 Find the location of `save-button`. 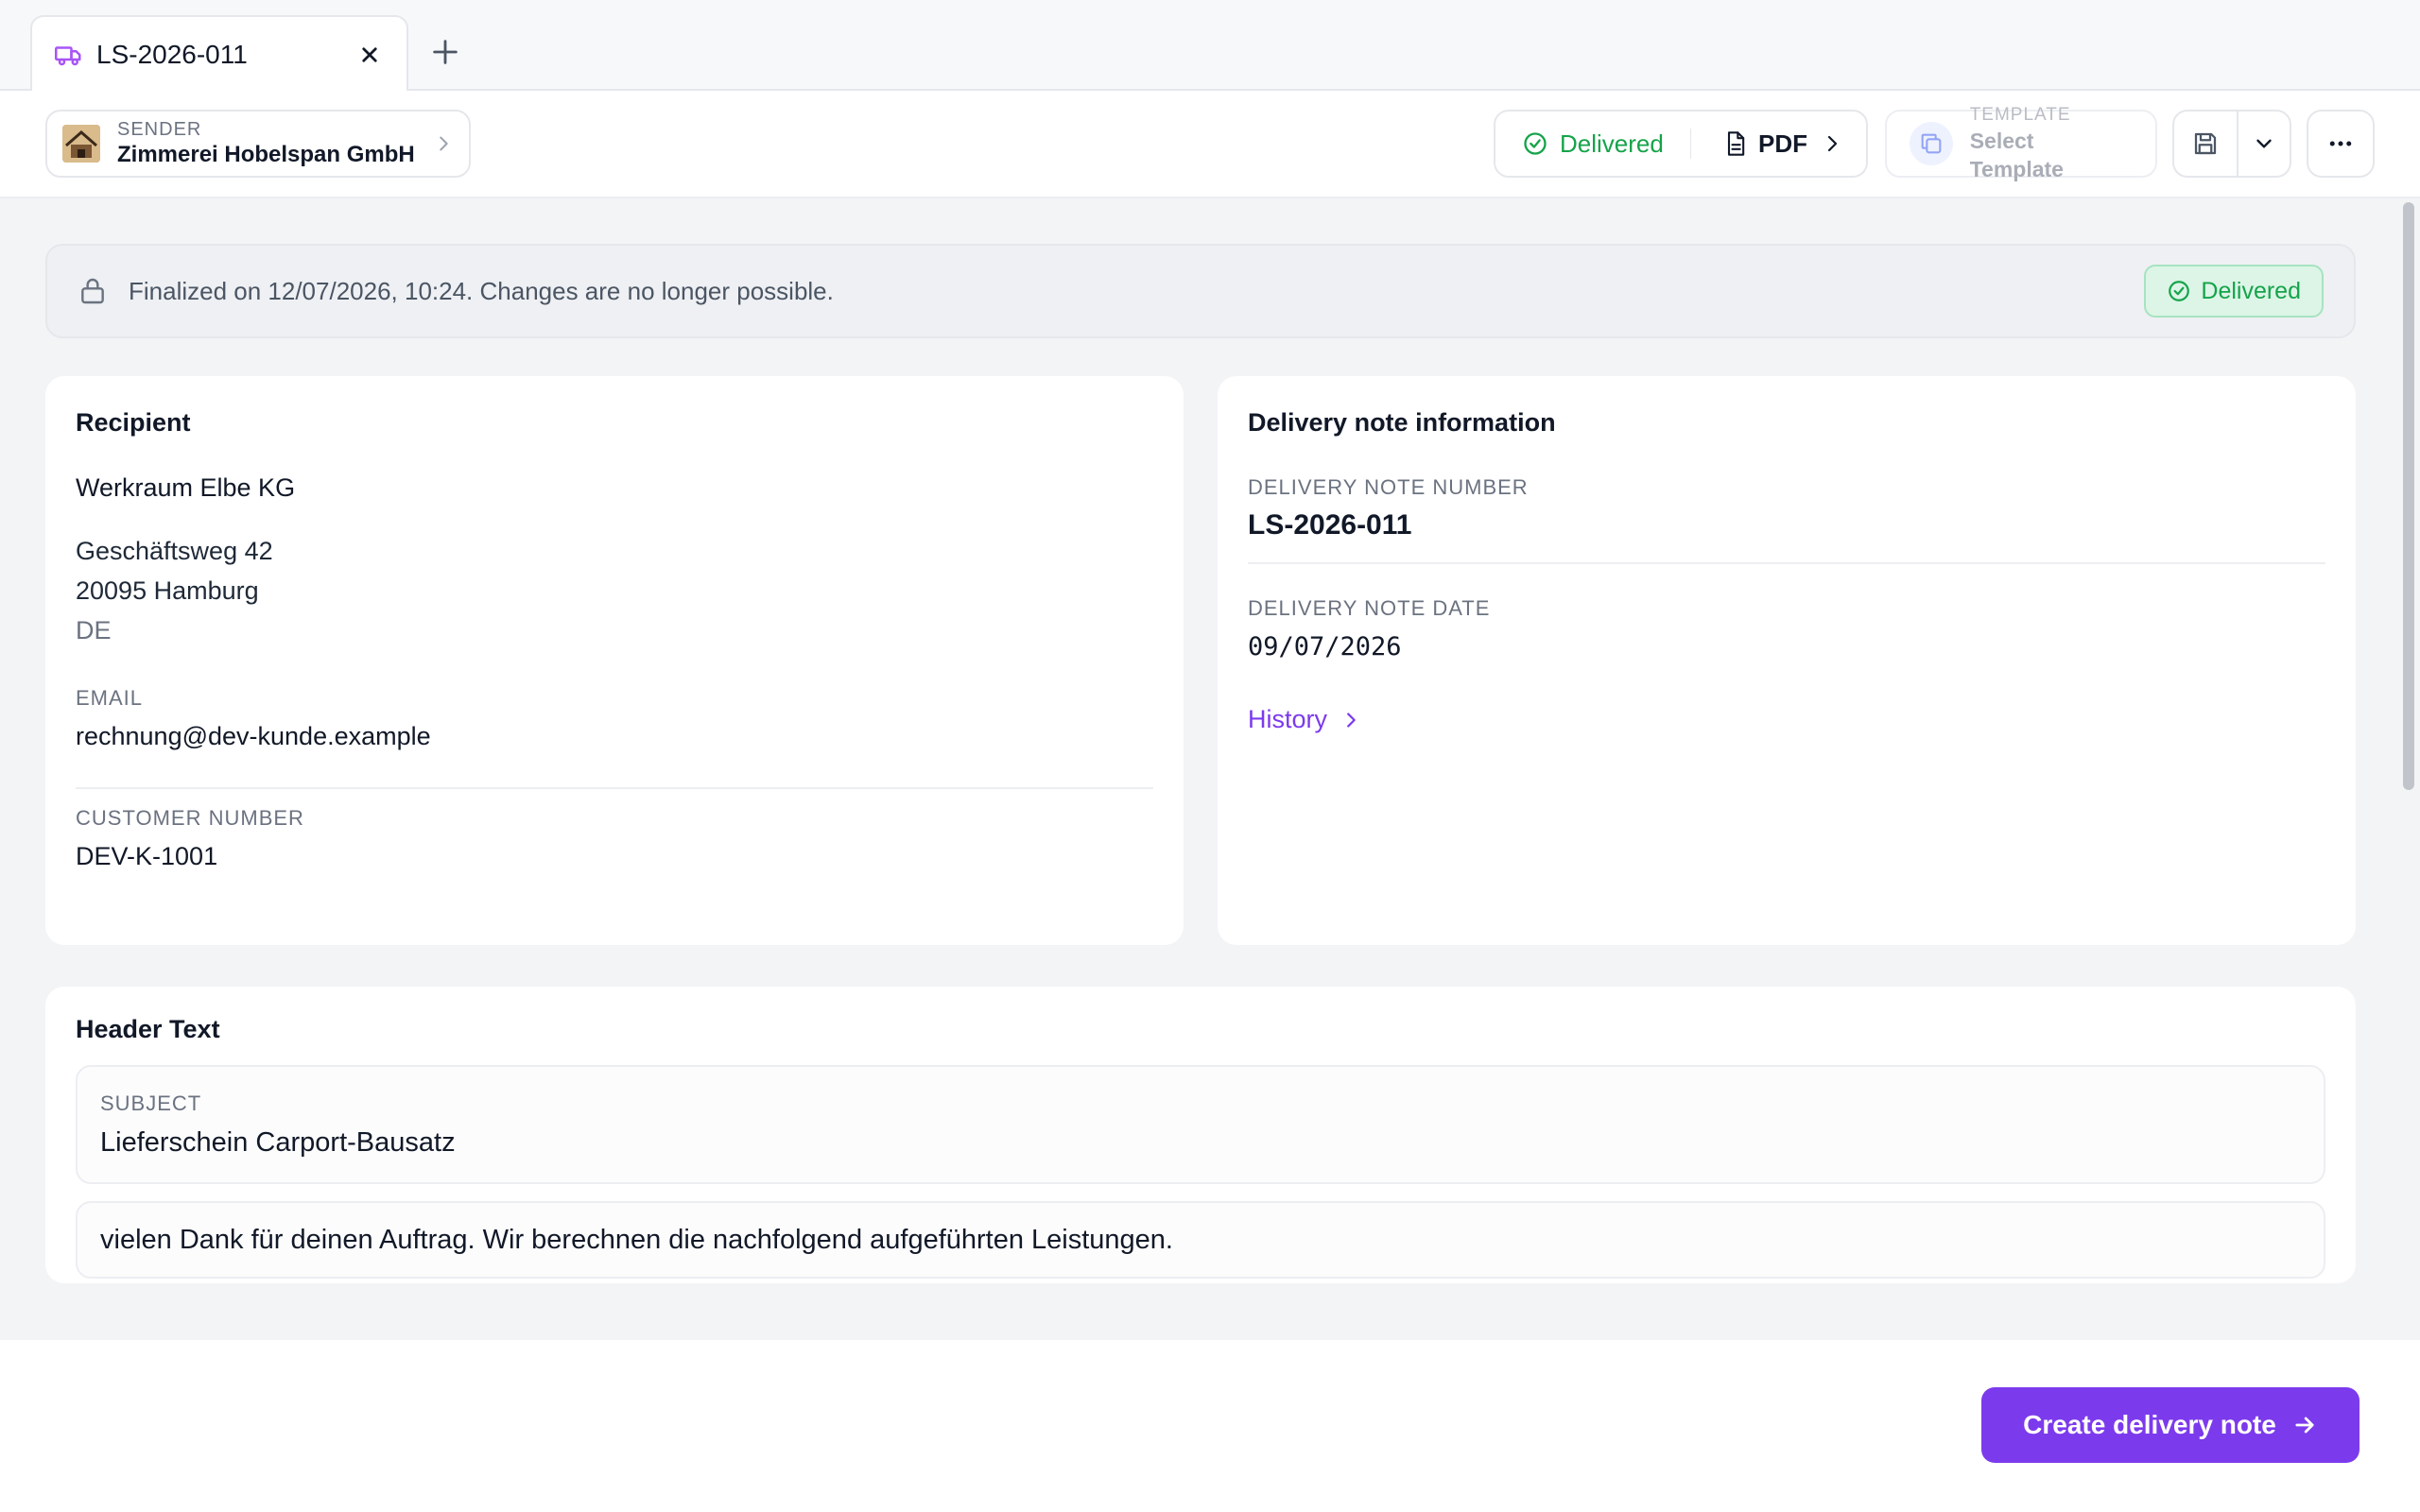

save-button is located at coordinates (2206, 144).